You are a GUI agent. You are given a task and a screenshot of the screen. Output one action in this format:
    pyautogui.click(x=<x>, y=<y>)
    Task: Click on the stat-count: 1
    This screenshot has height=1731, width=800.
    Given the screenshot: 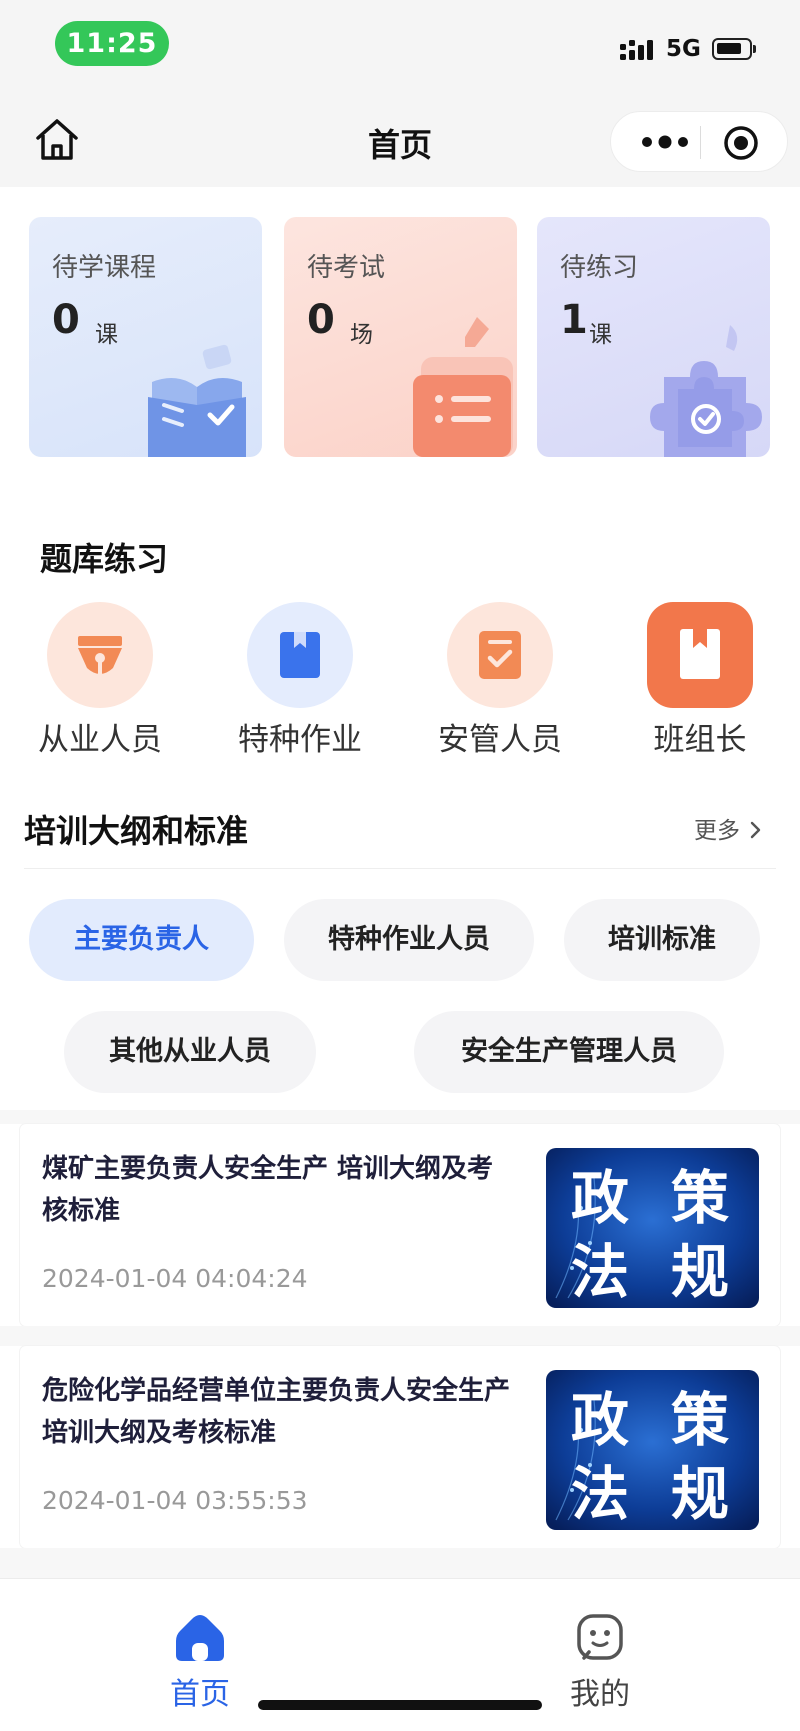 What is the action you would take?
    pyautogui.click(x=574, y=320)
    